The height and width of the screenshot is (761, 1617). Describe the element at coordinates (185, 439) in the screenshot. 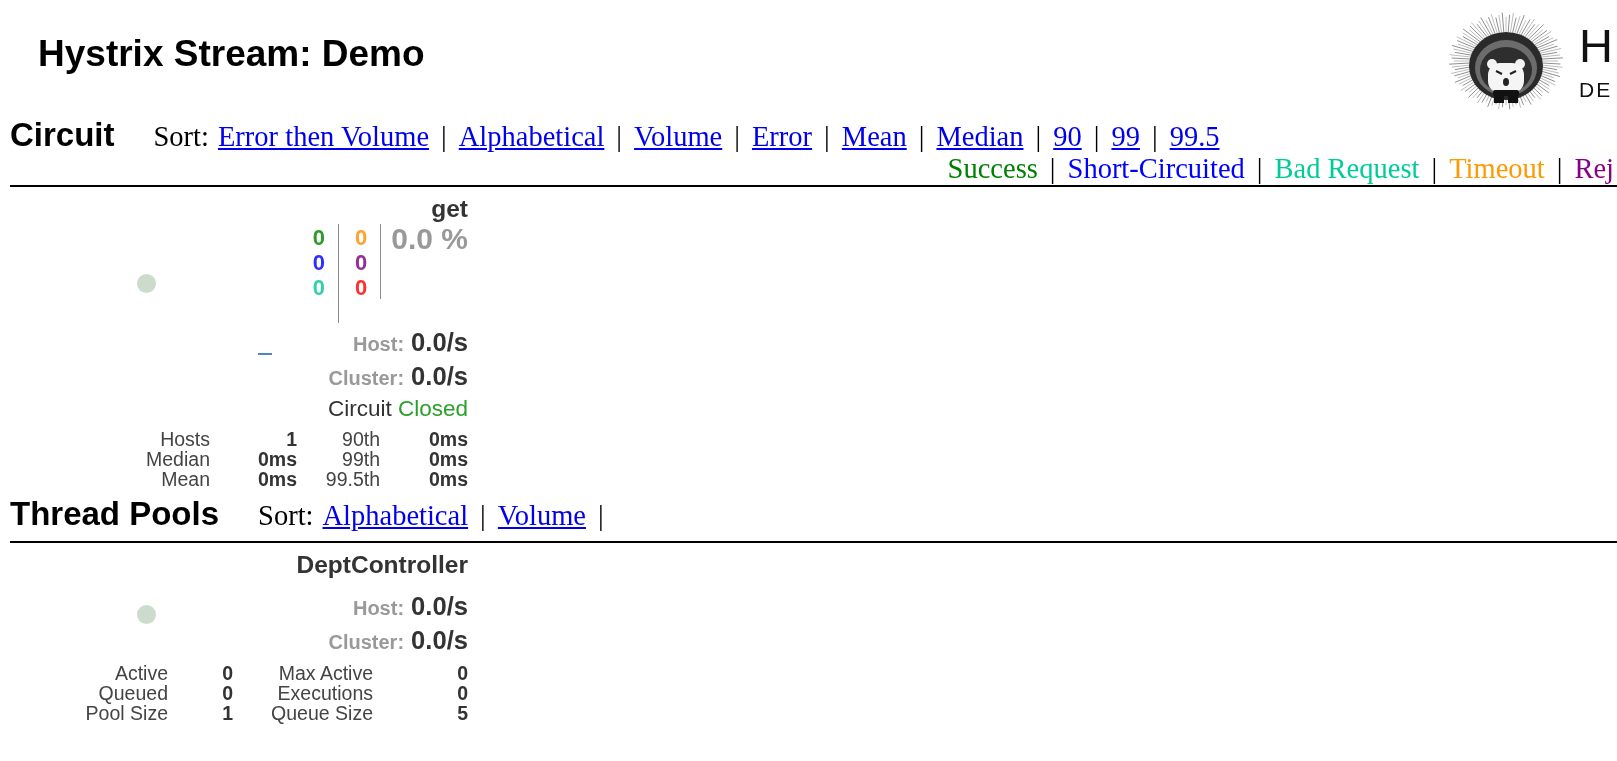

I see `stat-label: Hosts` at that location.